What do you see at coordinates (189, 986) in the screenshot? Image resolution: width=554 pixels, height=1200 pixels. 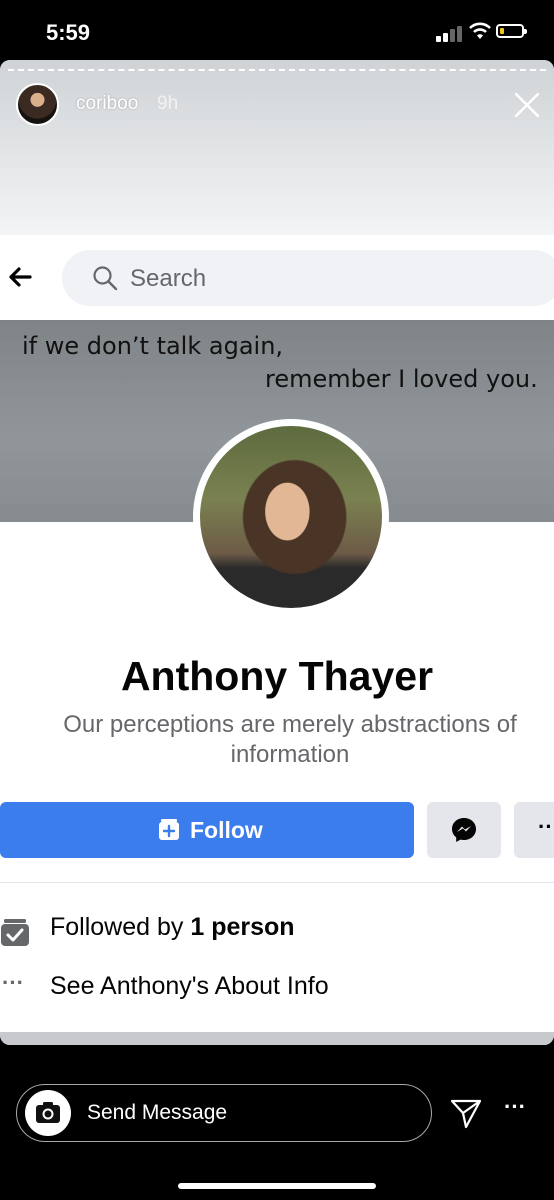 I see `about-info-link: See Anthony's About Info` at bounding box center [189, 986].